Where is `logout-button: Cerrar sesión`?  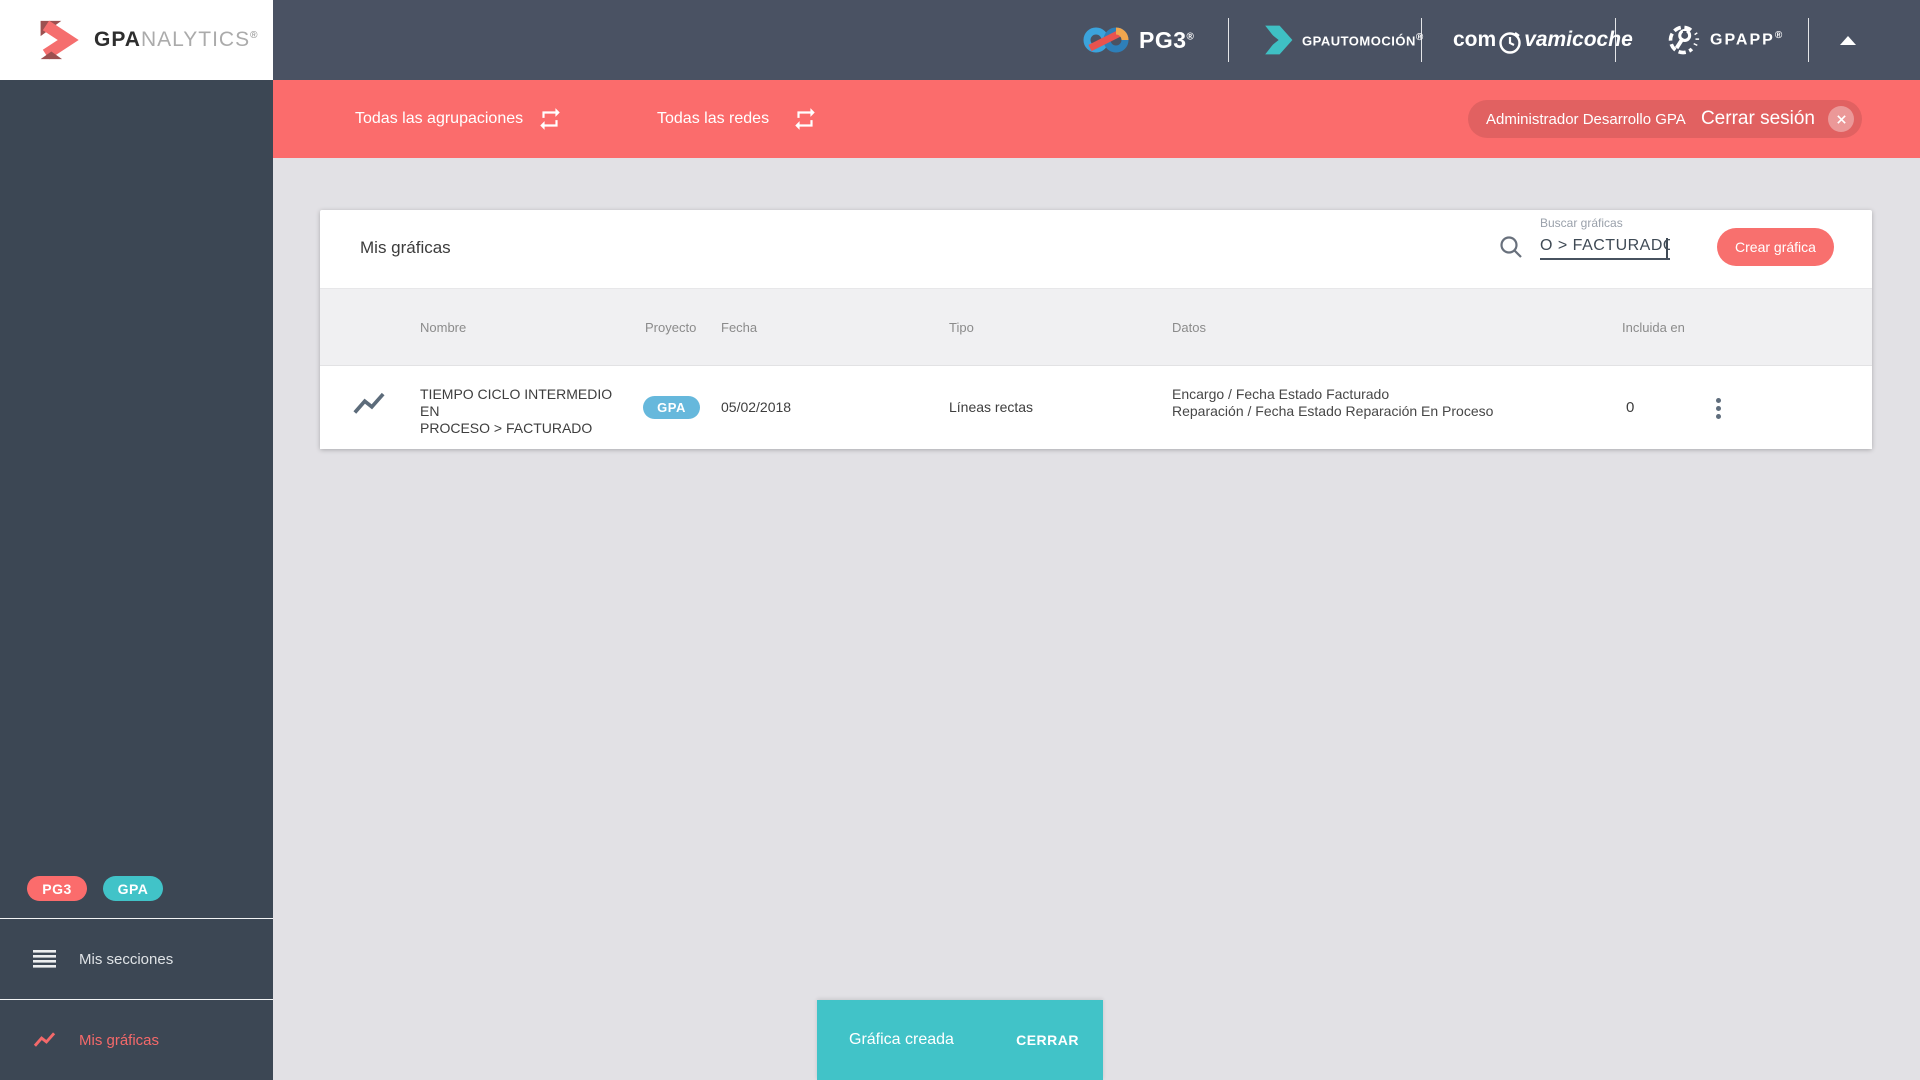
logout-button: Cerrar sesión is located at coordinates (1758, 119).